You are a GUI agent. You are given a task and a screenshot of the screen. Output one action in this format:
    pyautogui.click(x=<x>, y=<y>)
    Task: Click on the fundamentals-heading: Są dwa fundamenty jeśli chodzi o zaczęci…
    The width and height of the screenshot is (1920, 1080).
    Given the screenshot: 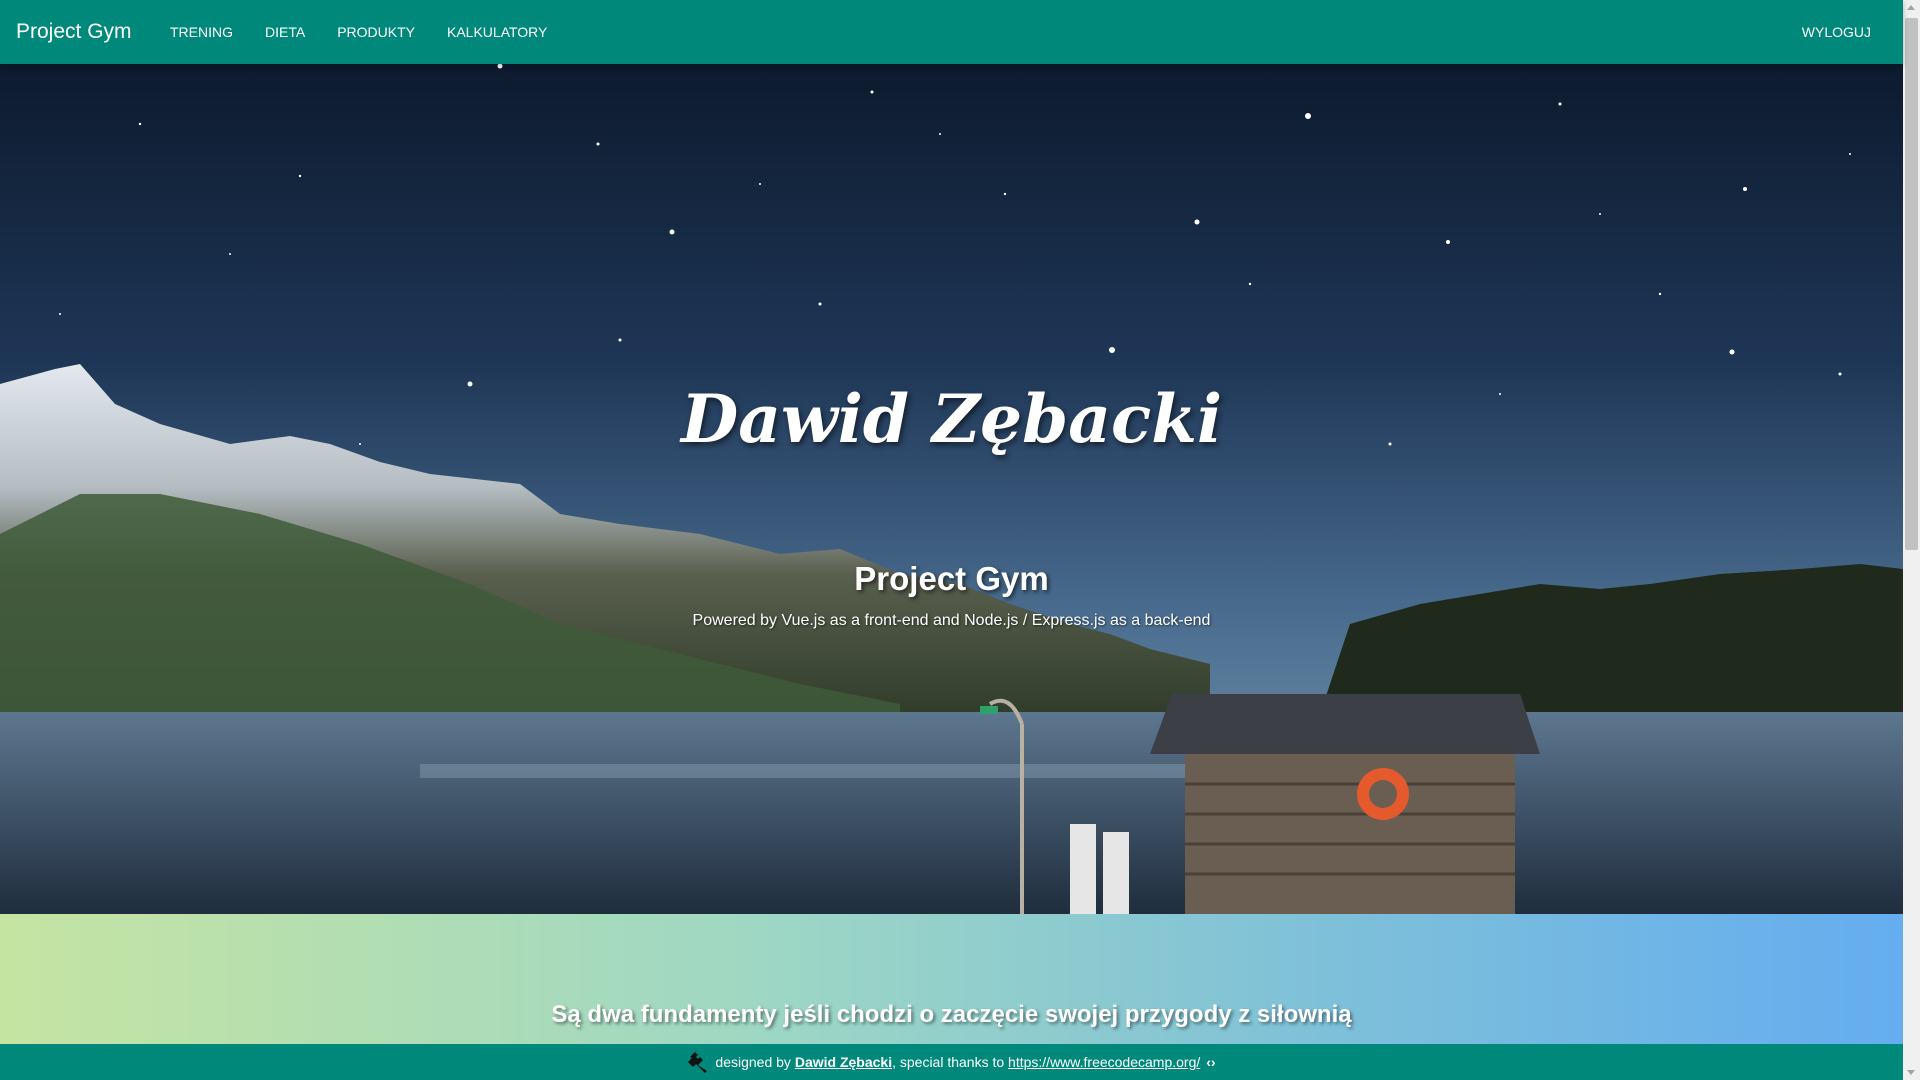 What is the action you would take?
    pyautogui.click(x=951, y=1014)
    